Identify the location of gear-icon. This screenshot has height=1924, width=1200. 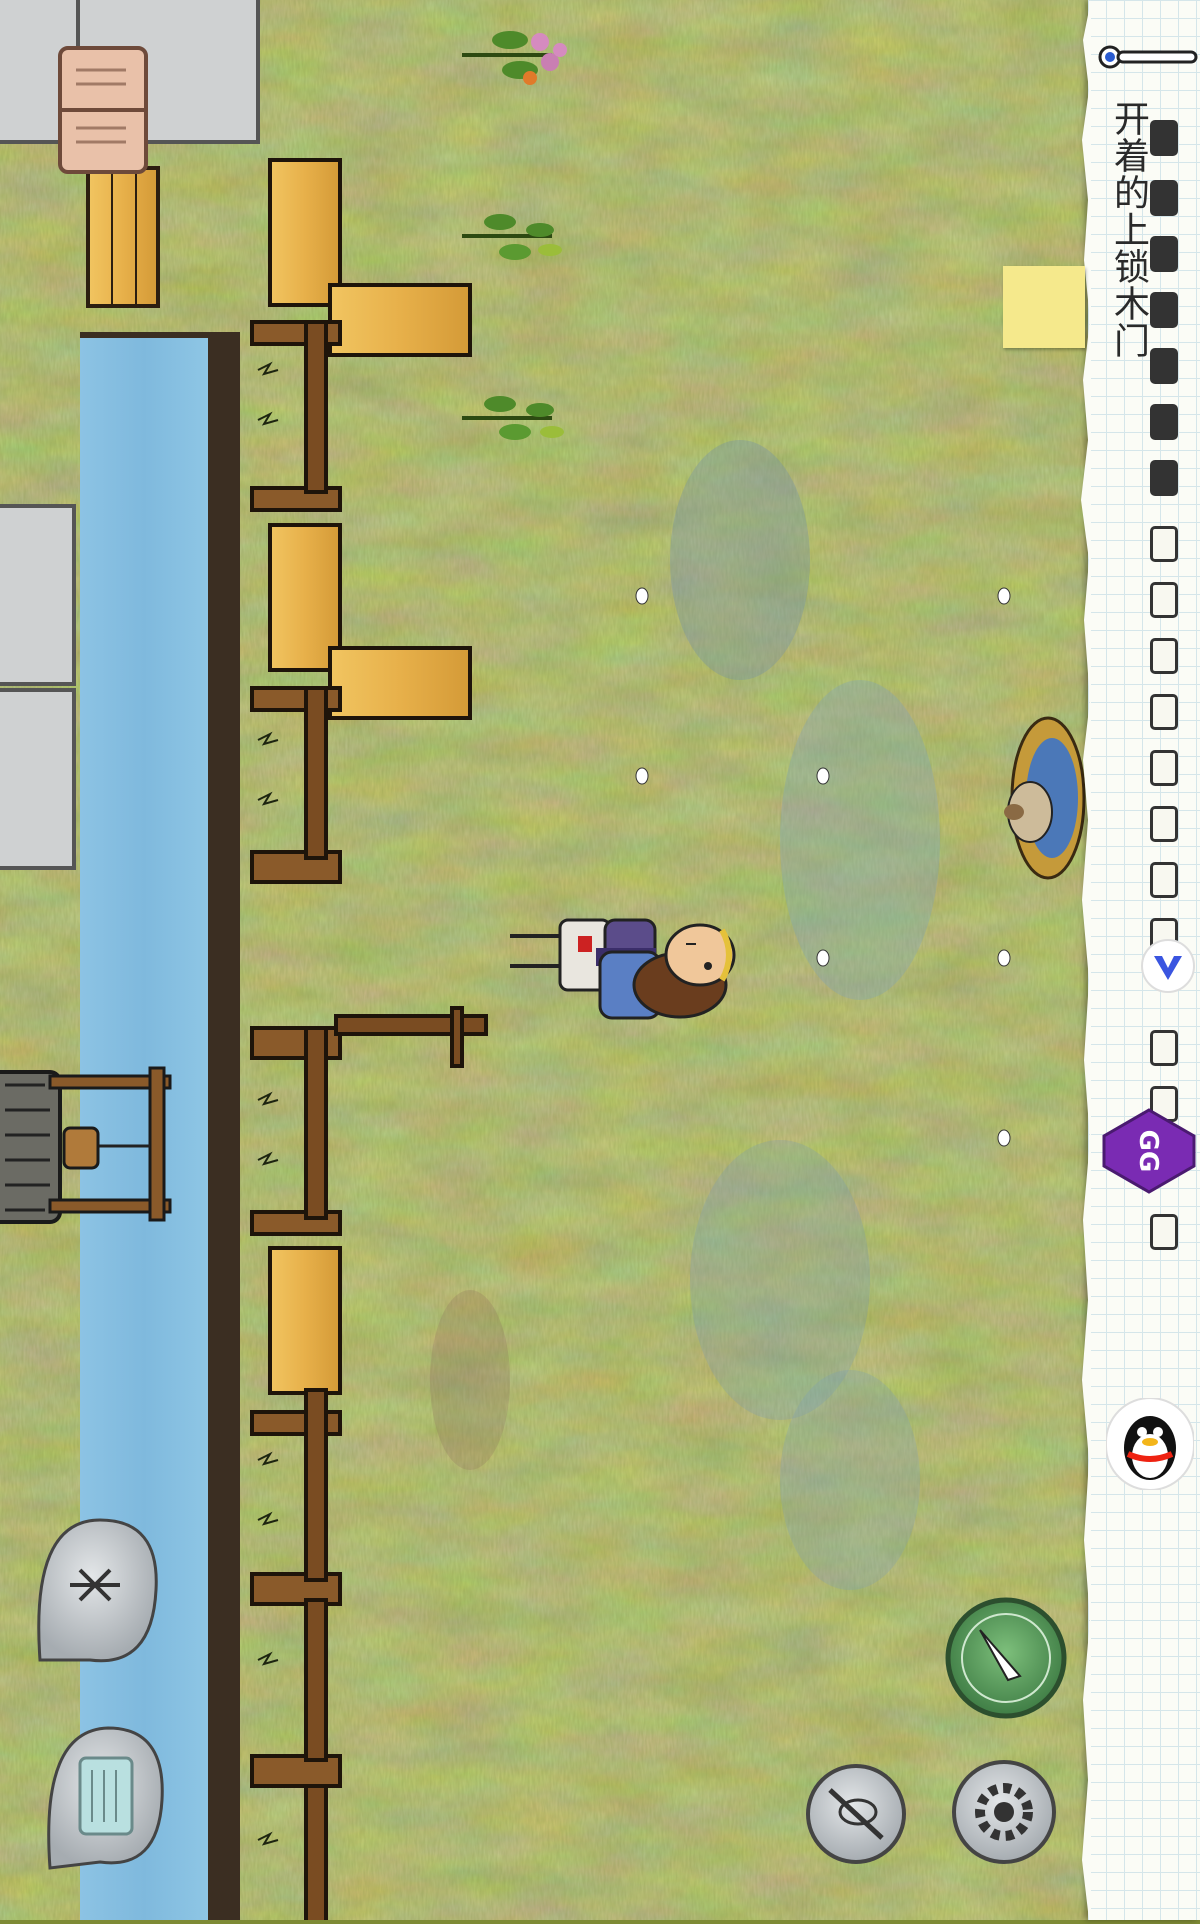
(1004, 1812).